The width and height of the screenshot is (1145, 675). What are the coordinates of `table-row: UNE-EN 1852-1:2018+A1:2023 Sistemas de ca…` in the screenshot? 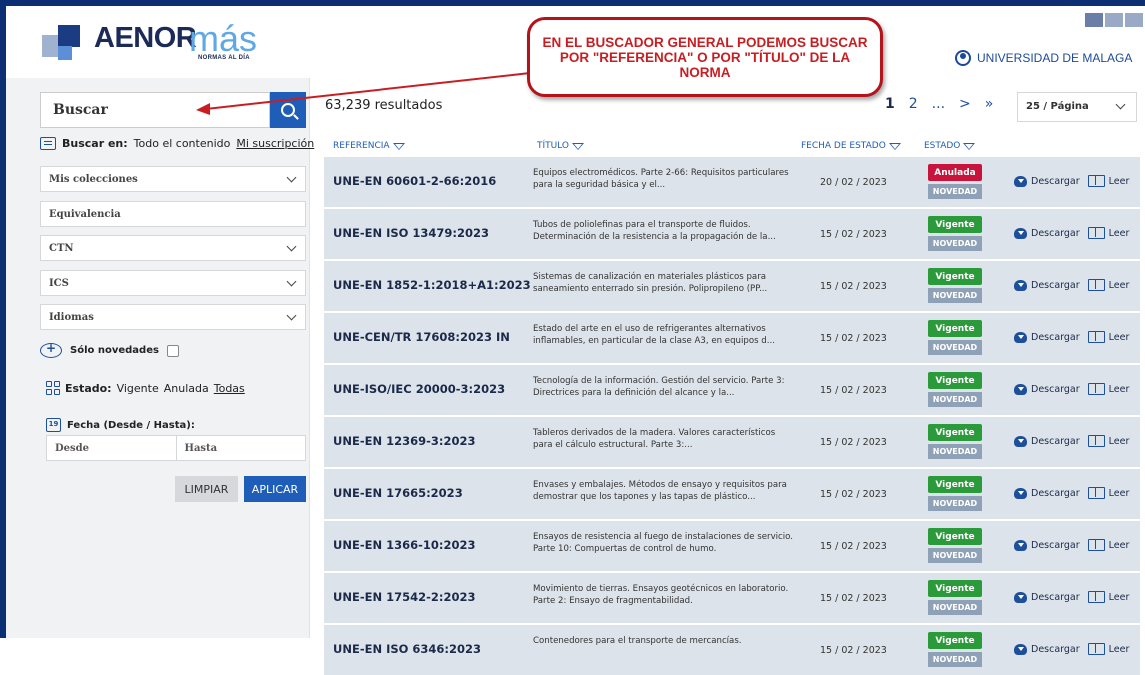 It's located at (732, 286).